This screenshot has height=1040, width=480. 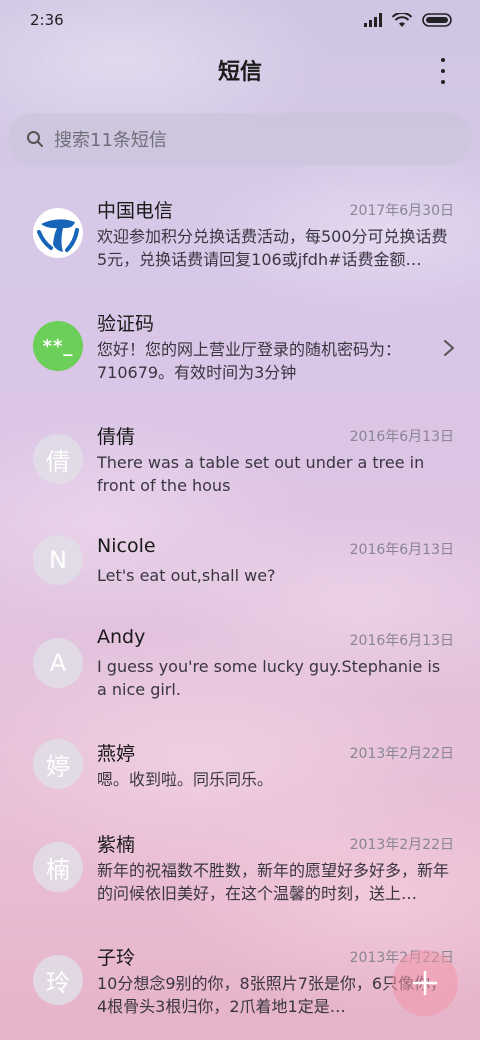 What do you see at coordinates (402, 19) in the screenshot?
I see `wifi-icon` at bounding box center [402, 19].